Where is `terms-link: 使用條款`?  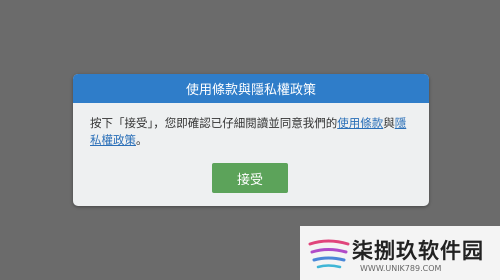
terms-link: 使用條款 is located at coordinates (360, 123).